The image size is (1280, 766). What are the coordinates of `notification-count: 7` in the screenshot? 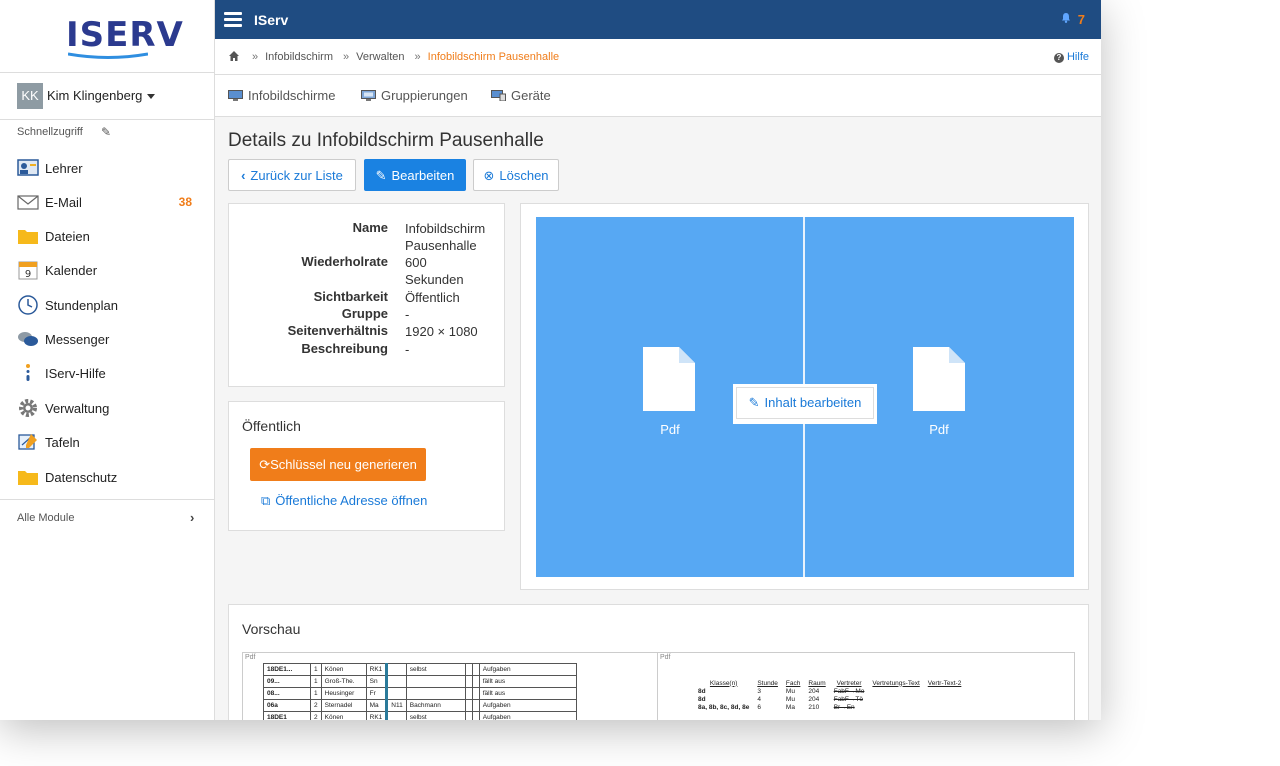 It's located at (1081, 19).